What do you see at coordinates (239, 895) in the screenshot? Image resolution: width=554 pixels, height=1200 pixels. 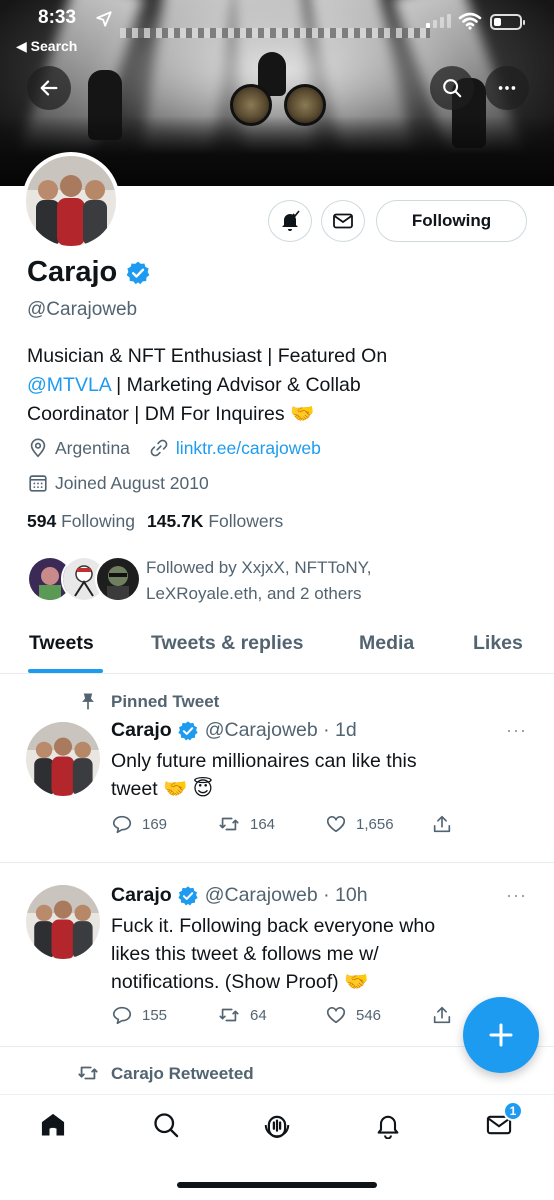 I see `tweet-header: Carajo @Carajoweb · 10h` at bounding box center [239, 895].